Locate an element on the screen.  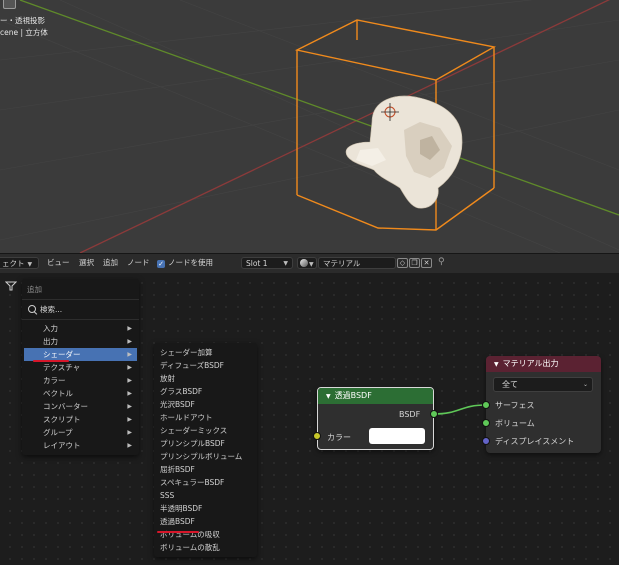
menu-add: 追加 is located at coordinates (110, 263).